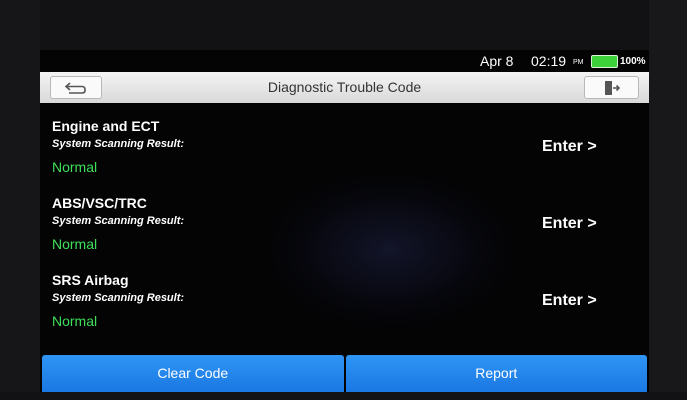  I want to click on device-bezel-left, so click(20, 200).